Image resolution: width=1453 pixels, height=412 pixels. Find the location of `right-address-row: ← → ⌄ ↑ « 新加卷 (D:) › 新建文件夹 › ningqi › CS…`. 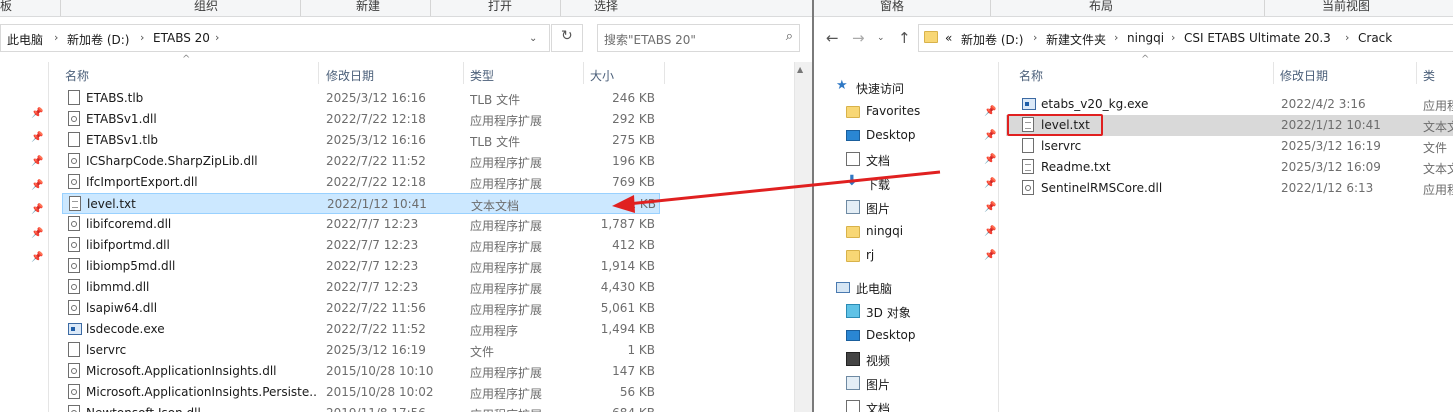

right-address-row: ← → ⌄ ↑ « 新加卷 (D:) › 新建文件夹 › ningqi › CS… is located at coordinates (1133, 38).